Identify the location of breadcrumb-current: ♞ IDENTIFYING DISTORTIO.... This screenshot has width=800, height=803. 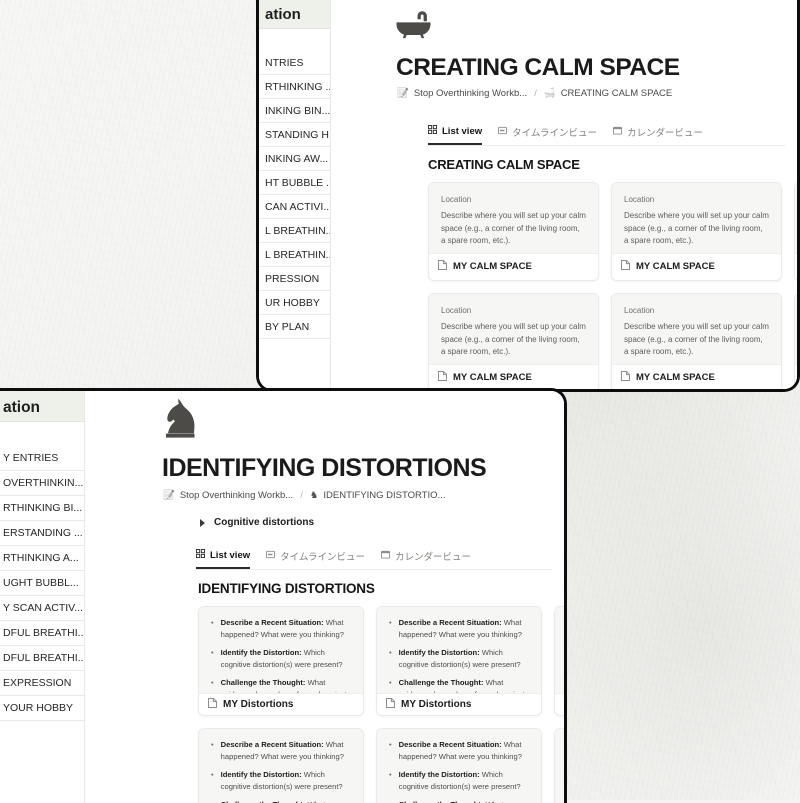
(378, 495).